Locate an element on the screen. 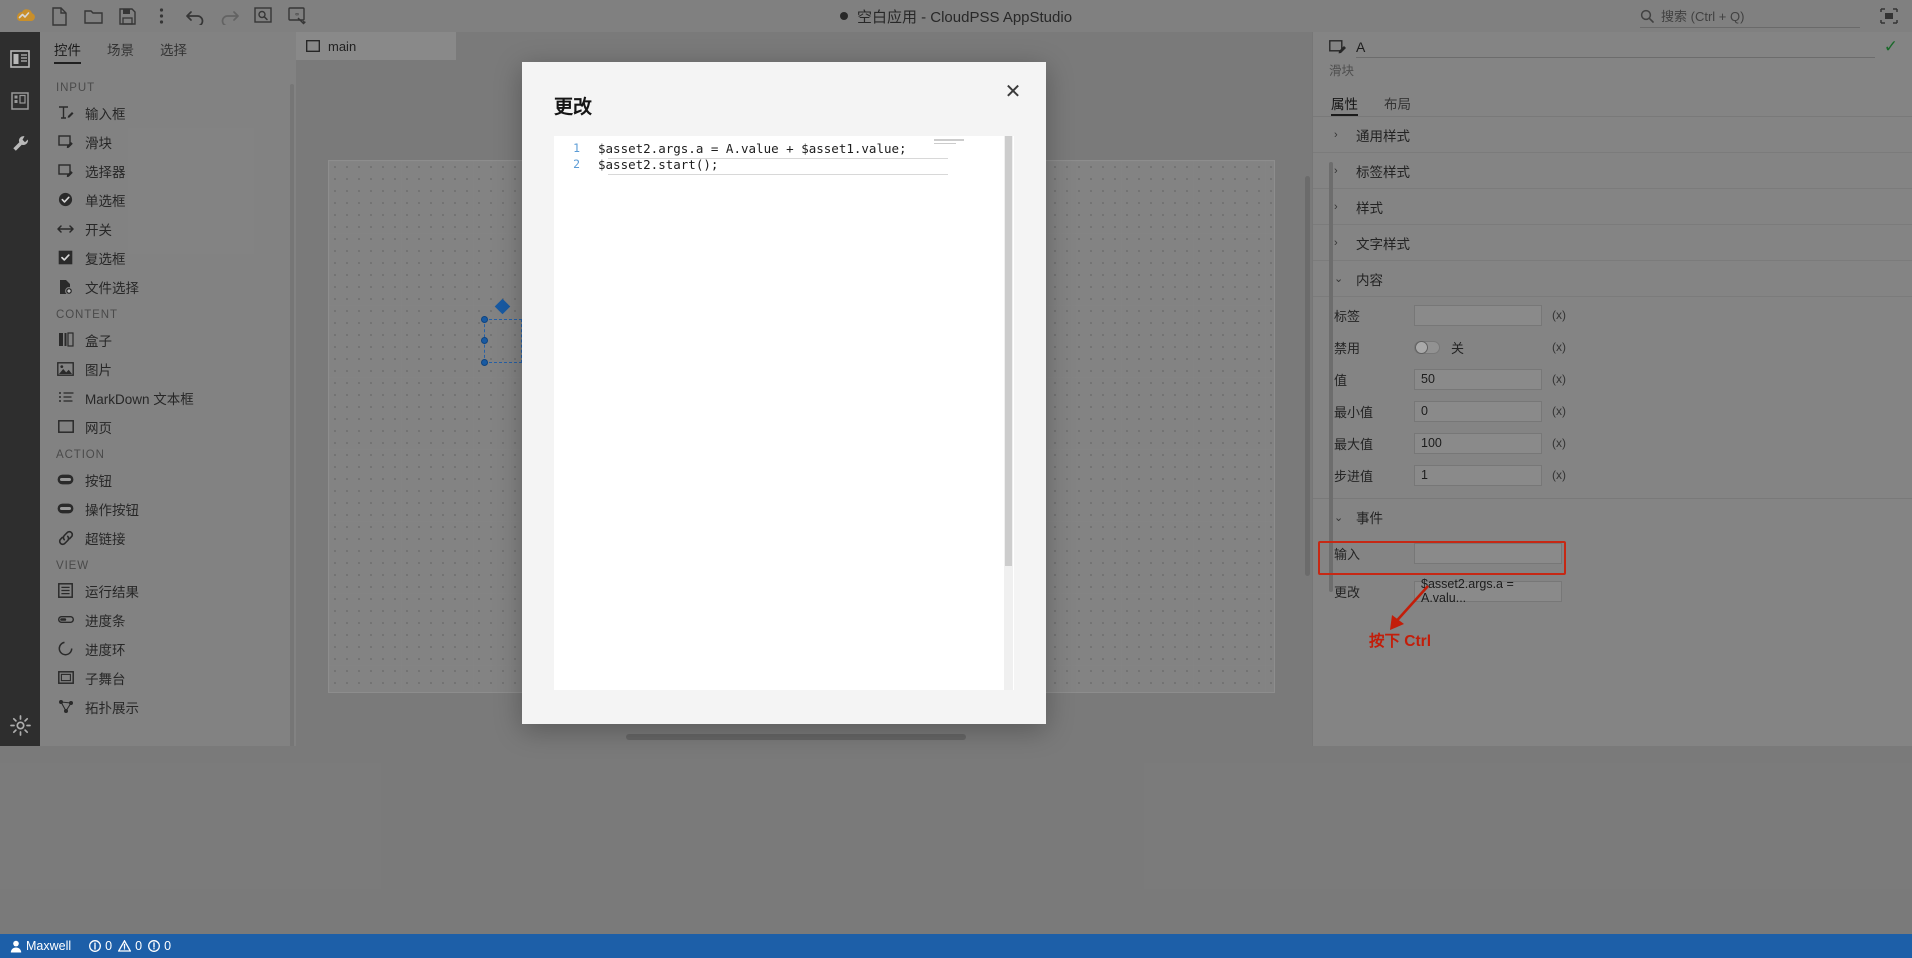 Image resolution: width=1912 pixels, height=958 pixels. editor-scrollbar is located at coordinates (1008, 413).